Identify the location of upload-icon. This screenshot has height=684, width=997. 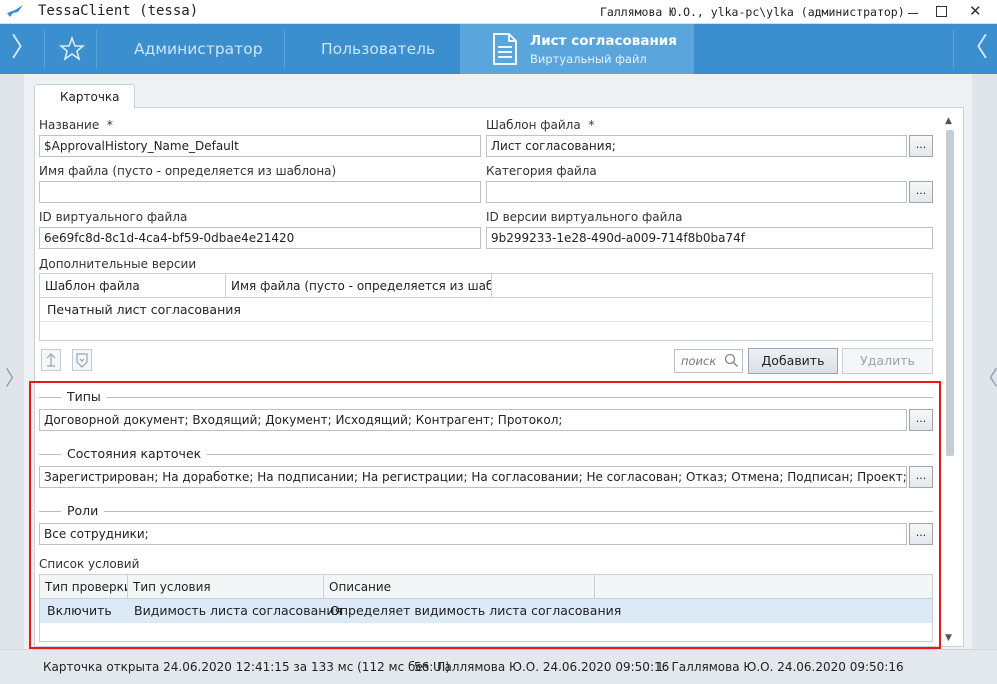
(51, 360).